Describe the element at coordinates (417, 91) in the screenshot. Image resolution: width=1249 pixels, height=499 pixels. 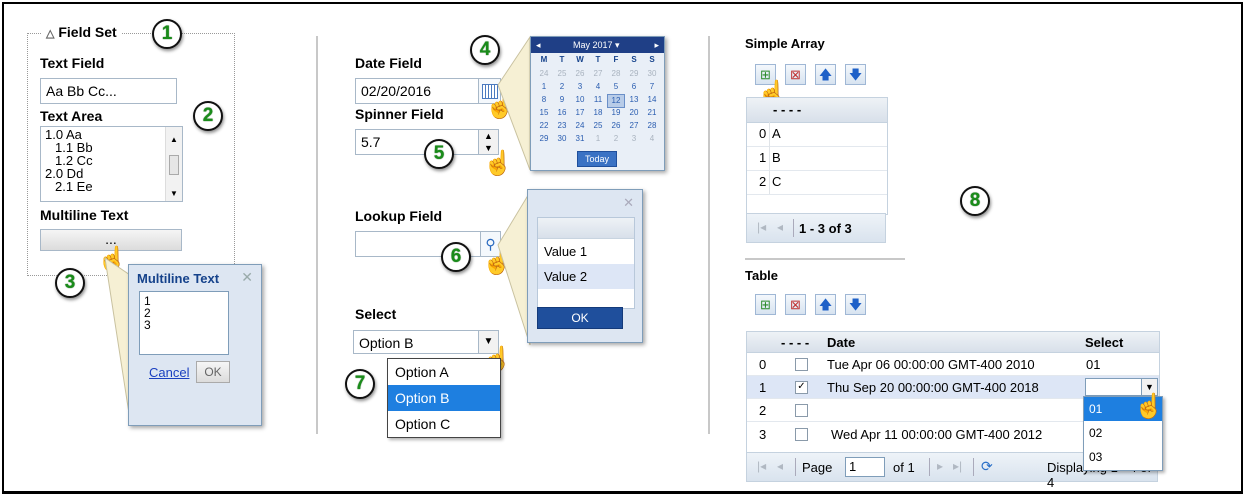
I see `date-field-input: 02/20/2016` at that location.